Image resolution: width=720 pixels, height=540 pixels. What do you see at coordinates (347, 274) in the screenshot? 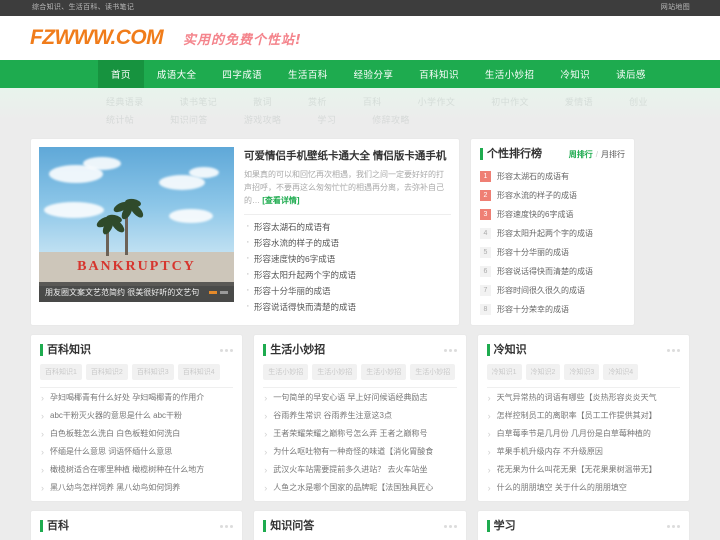
I see `featured-related-item: 形容太阳升起两个字的成语` at bounding box center [347, 274].